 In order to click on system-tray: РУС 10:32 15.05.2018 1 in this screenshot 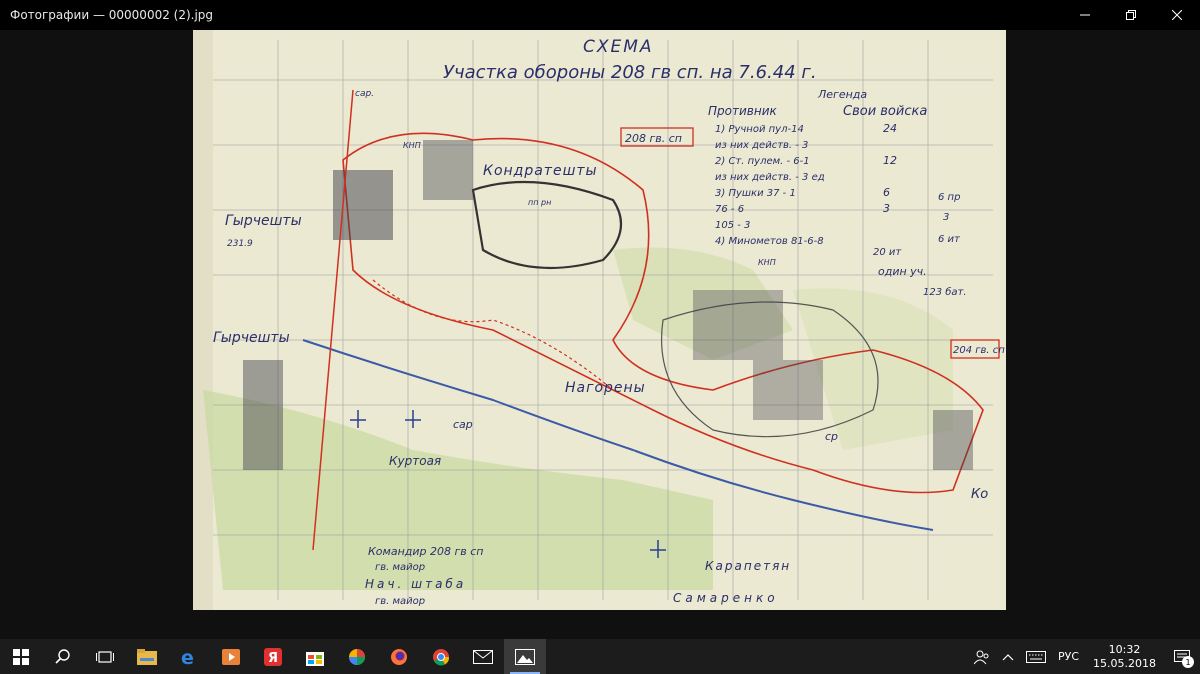, I will do `click(1084, 656)`.